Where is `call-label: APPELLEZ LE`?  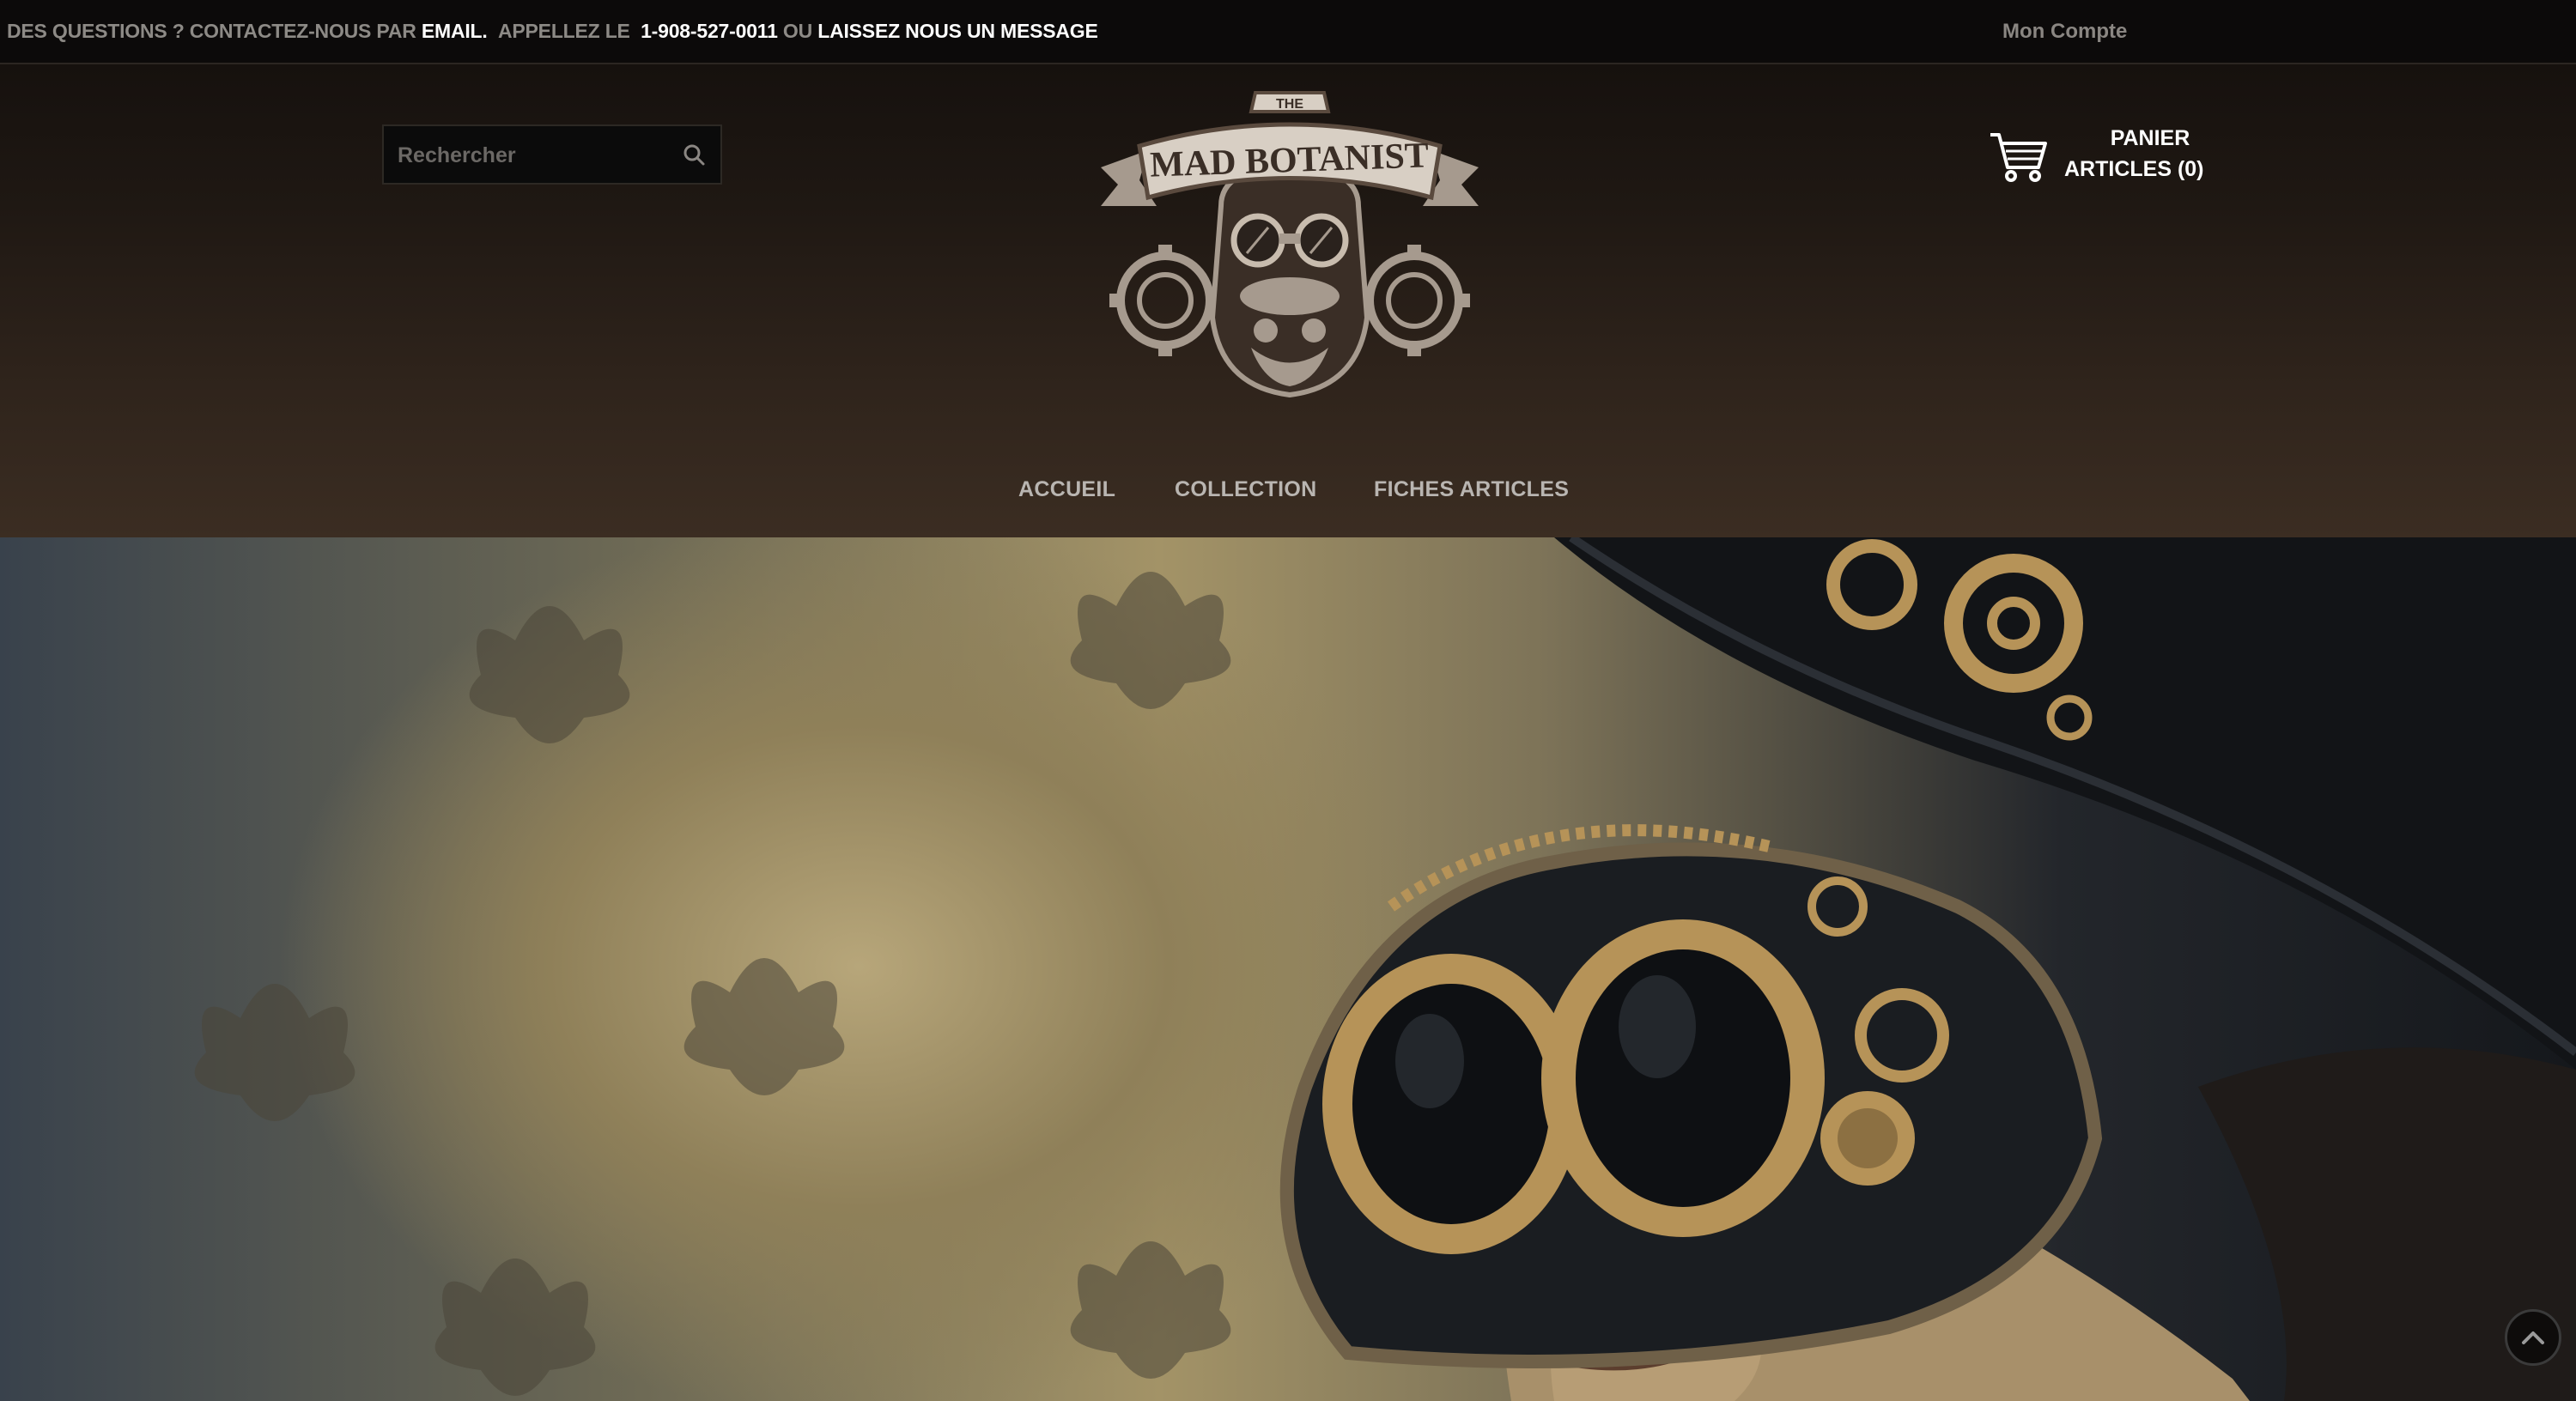
call-label: APPELLEZ LE is located at coordinates (563, 31).